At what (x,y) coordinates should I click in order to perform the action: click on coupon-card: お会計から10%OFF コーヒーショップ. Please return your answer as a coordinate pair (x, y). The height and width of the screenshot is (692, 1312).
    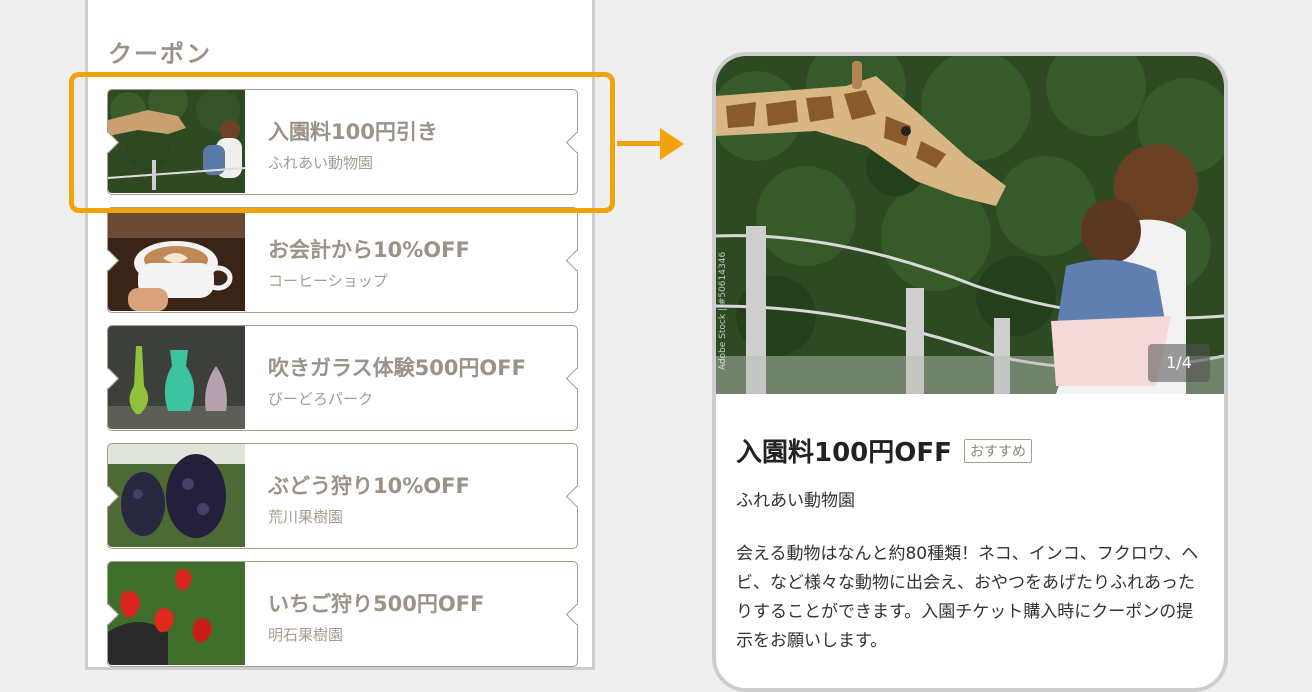
    Looking at the image, I should click on (342, 260).